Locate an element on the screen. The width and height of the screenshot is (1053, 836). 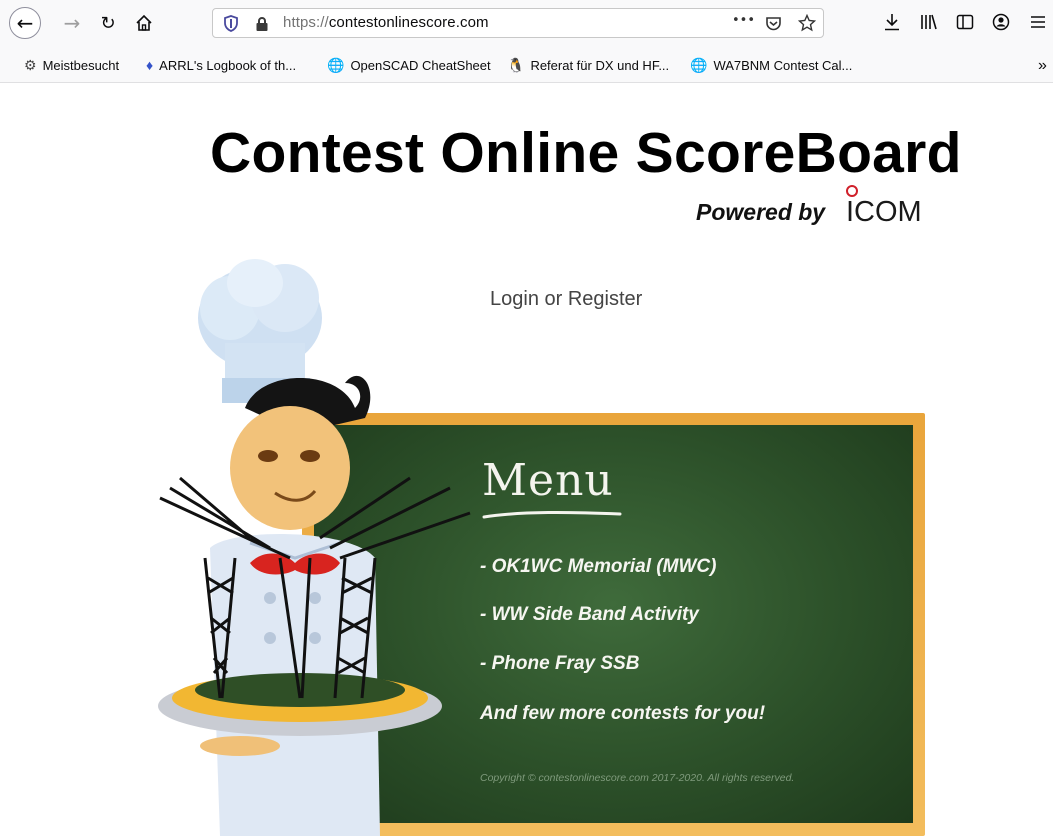
url-text: https://contestonlinescore.com is located at coordinates (386, 22).